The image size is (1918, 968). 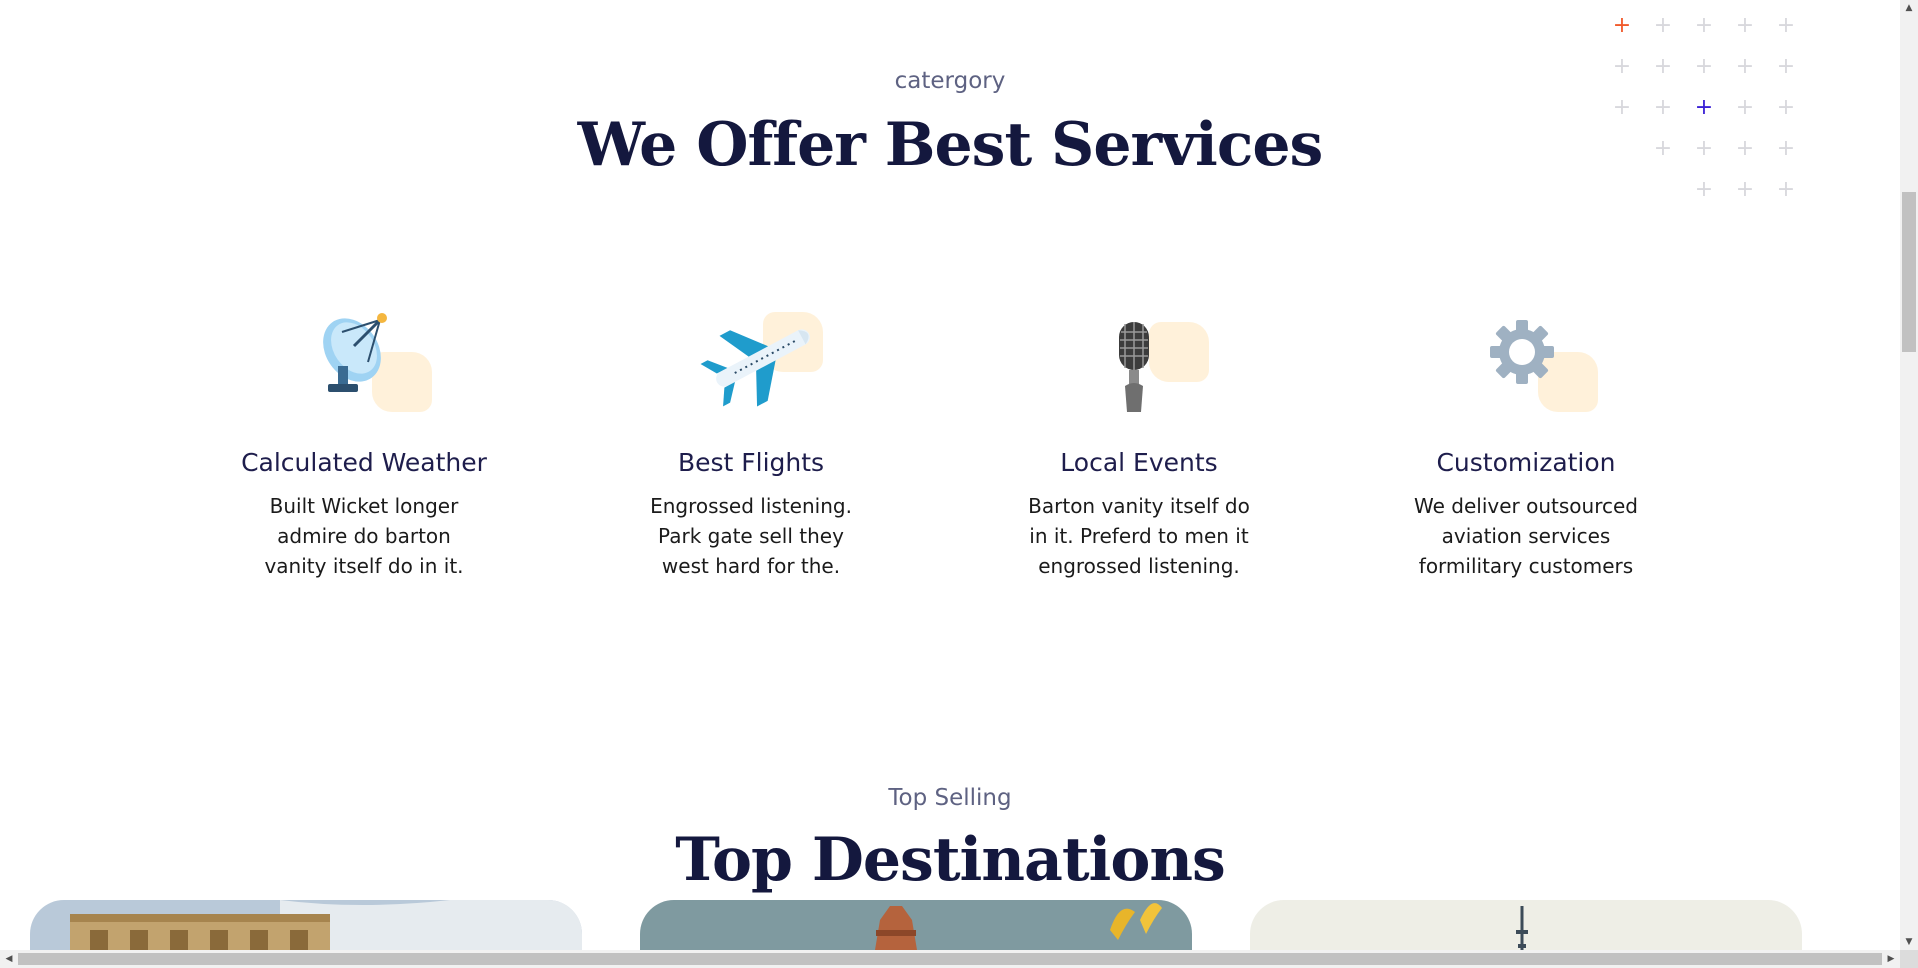 What do you see at coordinates (355, 352) in the screenshot?
I see `satellite-dish-icon` at bounding box center [355, 352].